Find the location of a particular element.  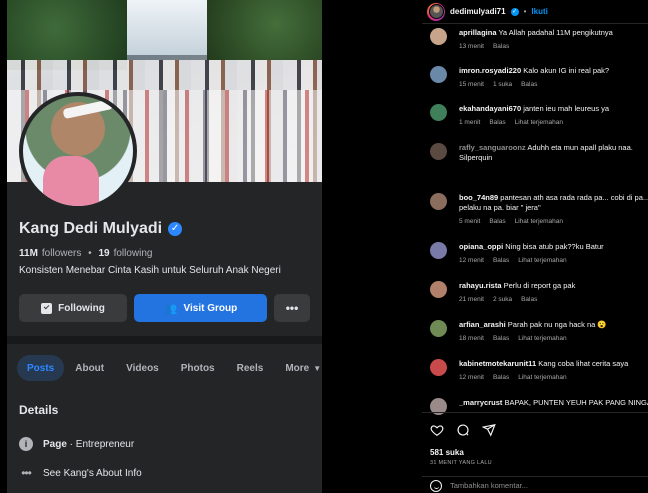

page-category: Entrepreneur is located at coordinates (105, 444).